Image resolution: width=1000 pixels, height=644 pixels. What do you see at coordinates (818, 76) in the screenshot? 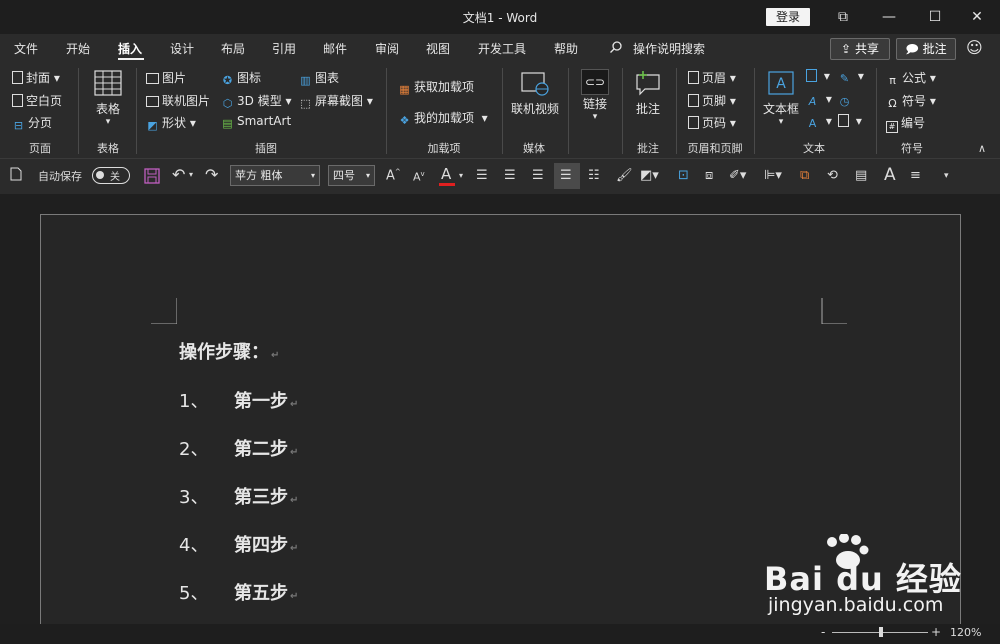
I see `quick-parts-button: ▾` at bounding box center [818, 76].